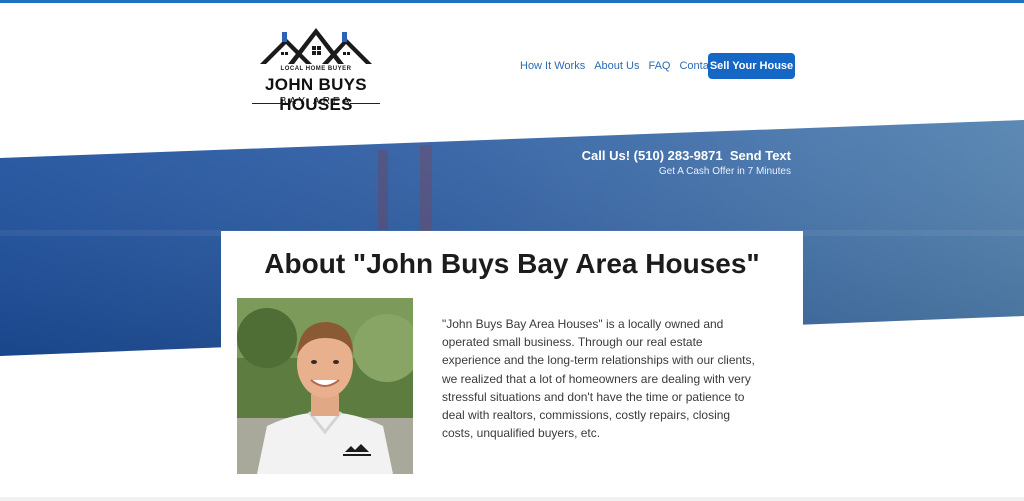 Image resolution: width=1024 pixels, height=501 pixels. I want to click on sell-your-house-button: Sell Your House, so click(751, 66).